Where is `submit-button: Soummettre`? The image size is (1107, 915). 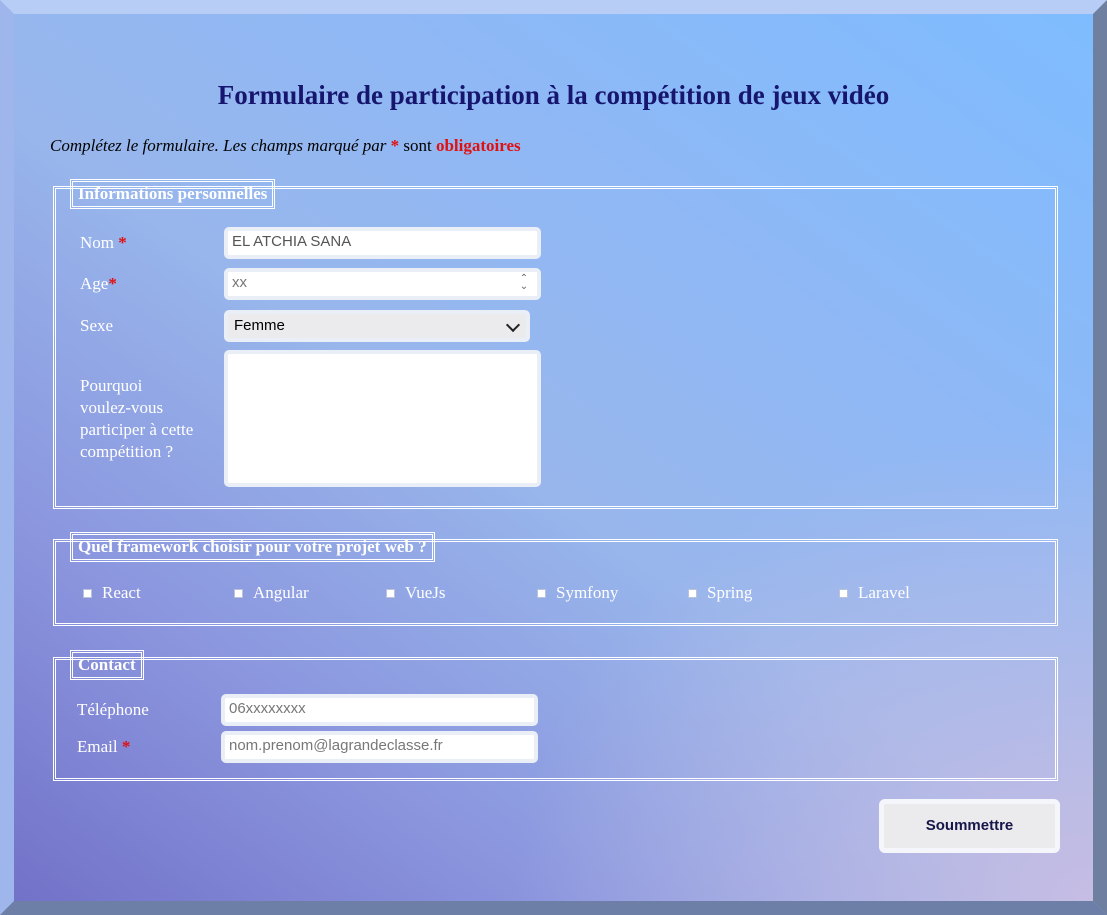 submit-button: Soummettre is located at coordinates (969, 826).